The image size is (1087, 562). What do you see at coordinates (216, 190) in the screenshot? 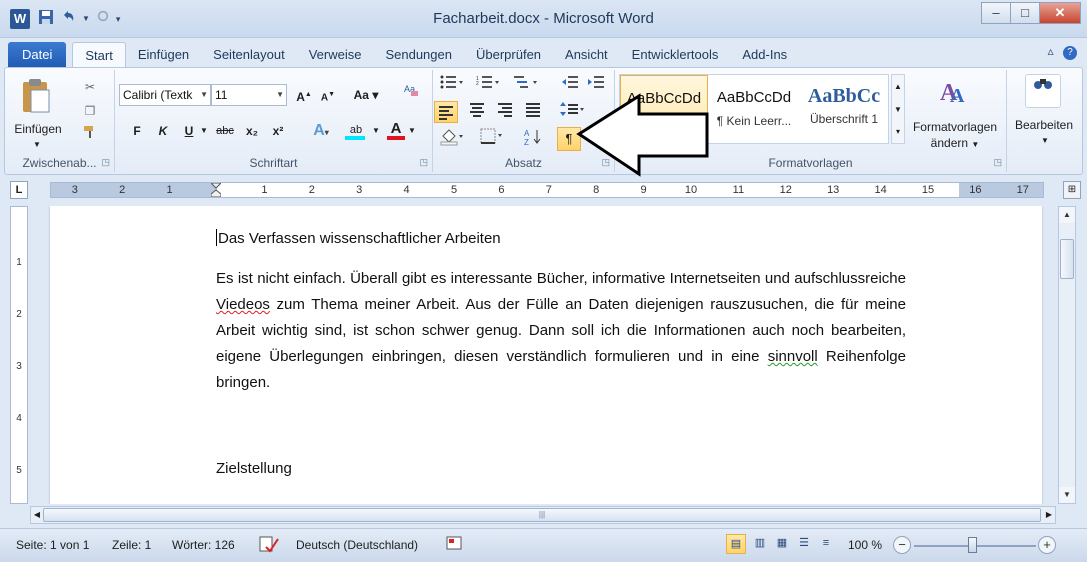
I see `indent-marker` at bounding box center [216, 190].